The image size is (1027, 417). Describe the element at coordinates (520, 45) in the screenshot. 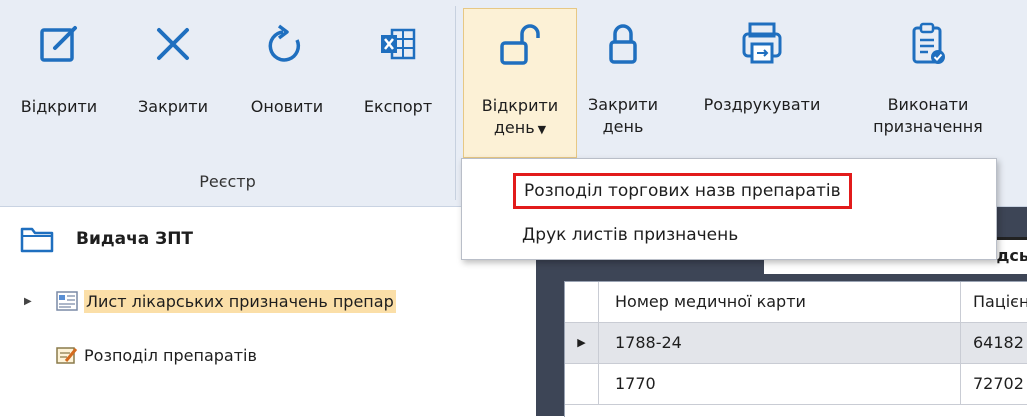

I see `unlocked-padlock-icon` at that location.